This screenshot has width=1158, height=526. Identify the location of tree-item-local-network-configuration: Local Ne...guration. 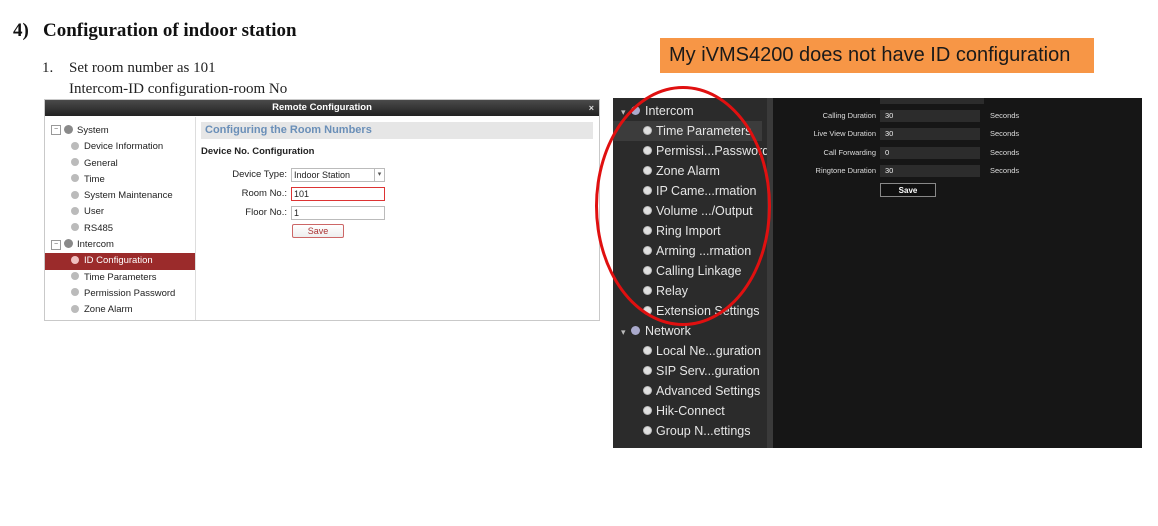
(687, 351).